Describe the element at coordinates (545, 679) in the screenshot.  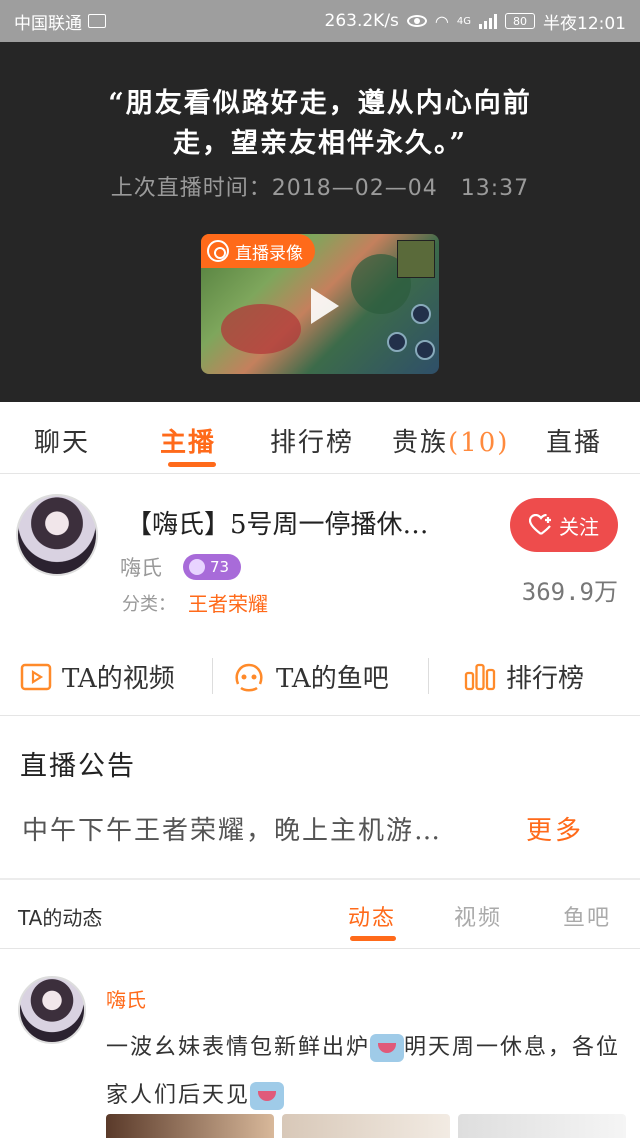
I see `ranking-label: 排行榜` at that location.